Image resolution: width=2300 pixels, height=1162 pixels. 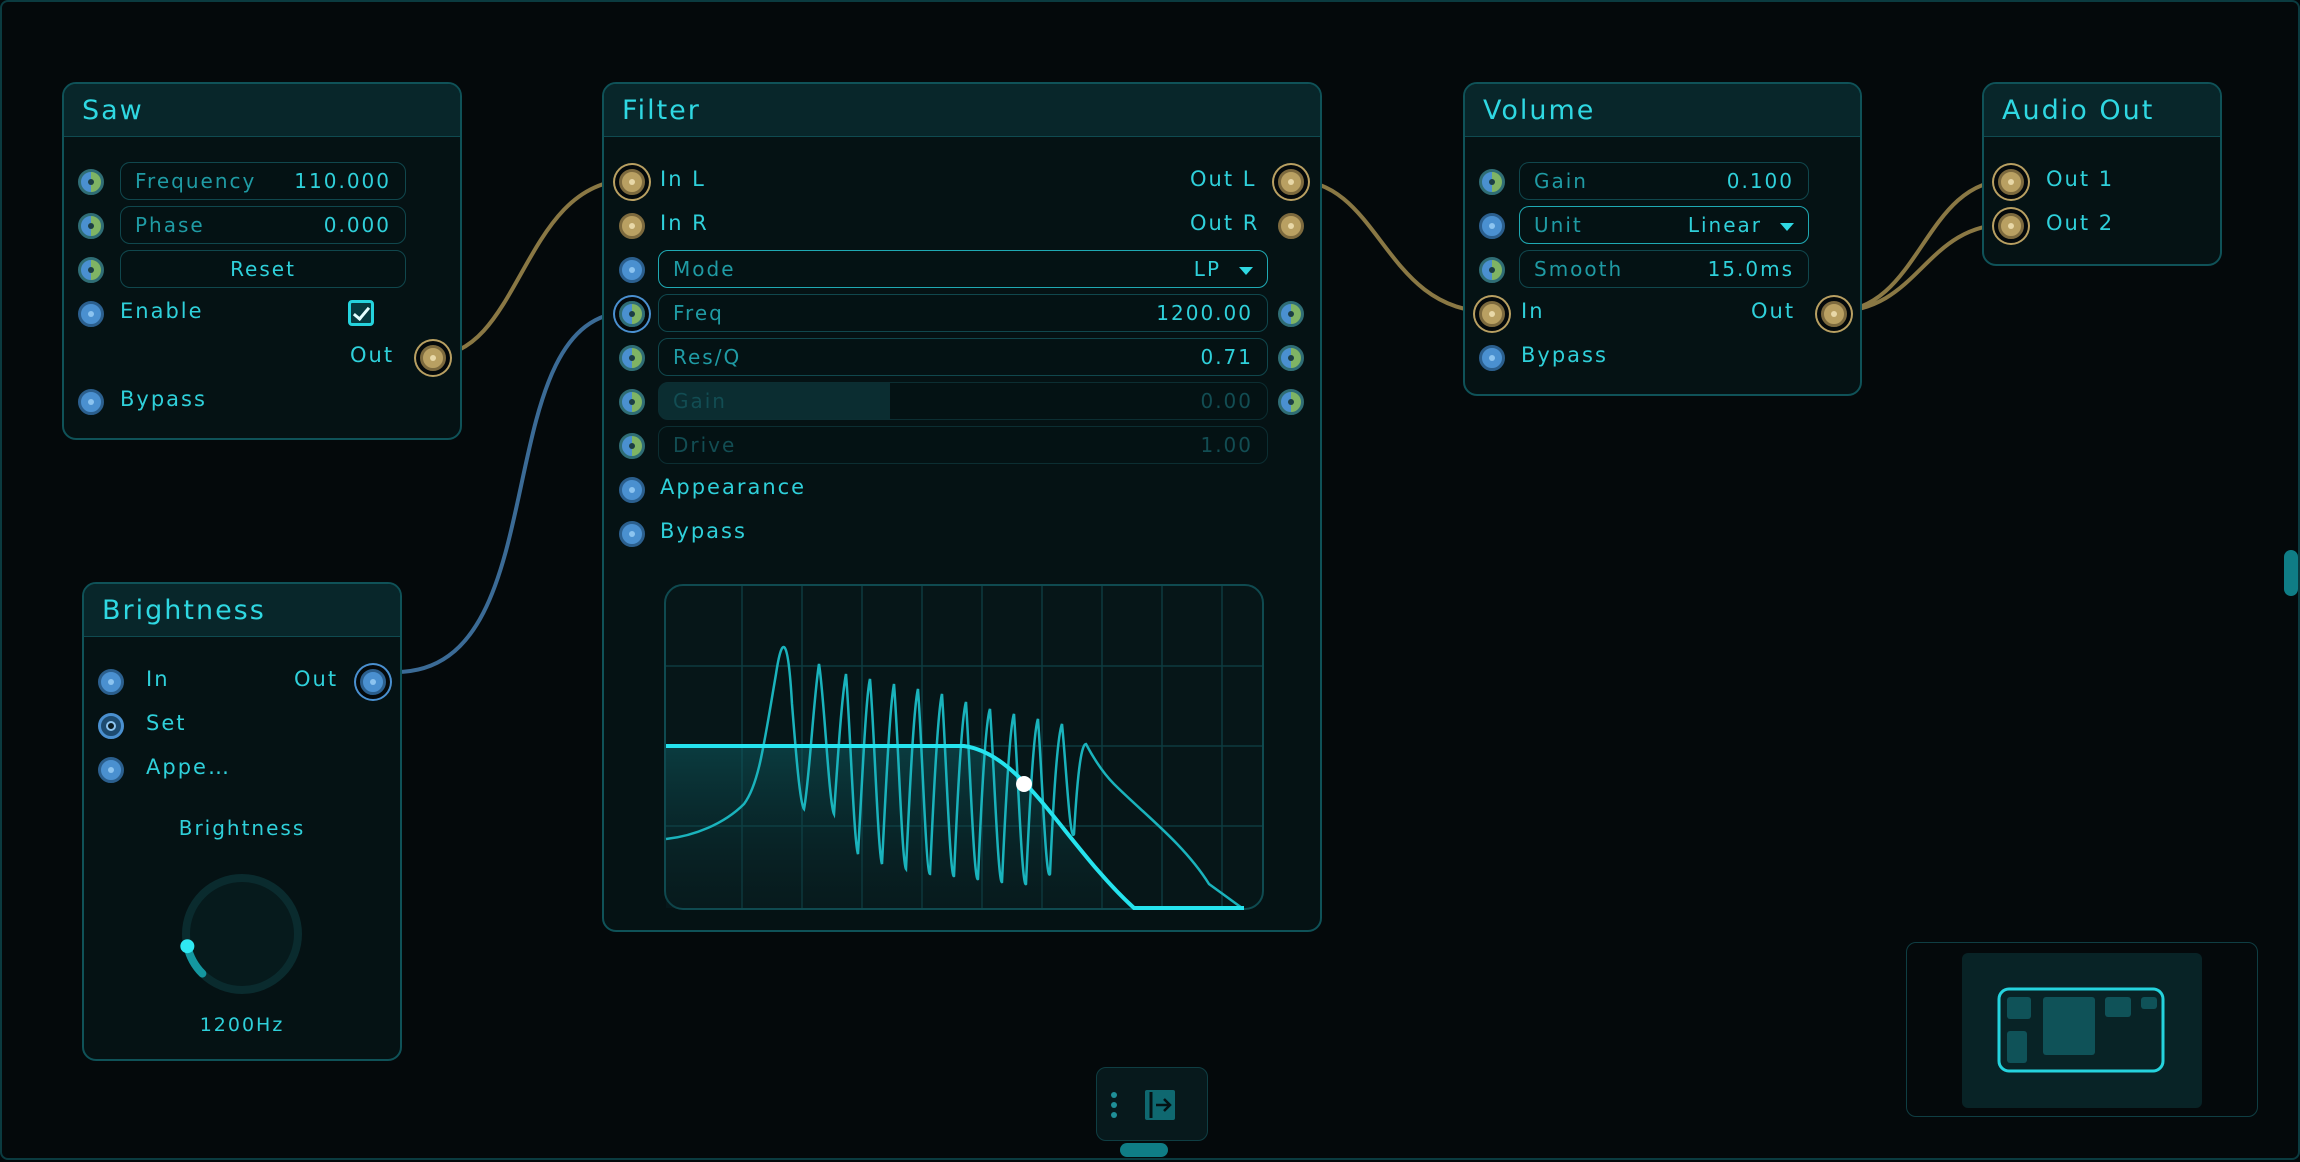 I want to click on reset-label: Reset, so click(x=263, y=269).